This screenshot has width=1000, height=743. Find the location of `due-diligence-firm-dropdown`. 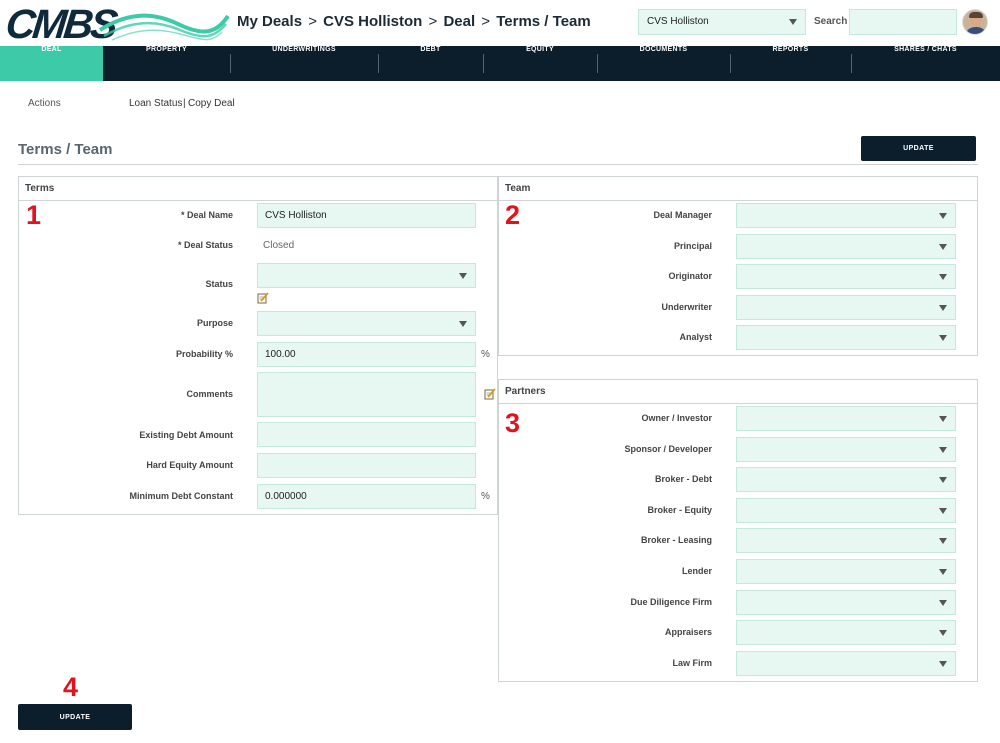

due-diligence-firm-dropdown is located at coordinates (846, 602).